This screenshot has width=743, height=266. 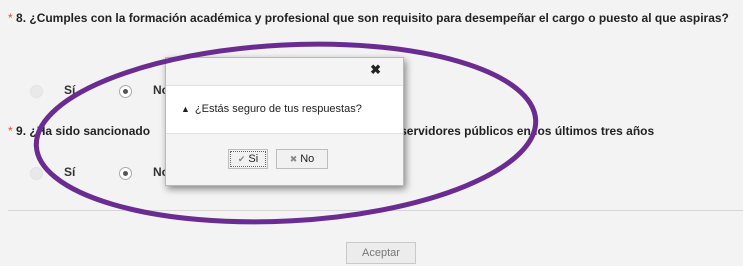 What do you see at coordinates (284, 72) in the screenshot?
I see `dialog-titlebar: ✖` at bounding box center [284, 72].